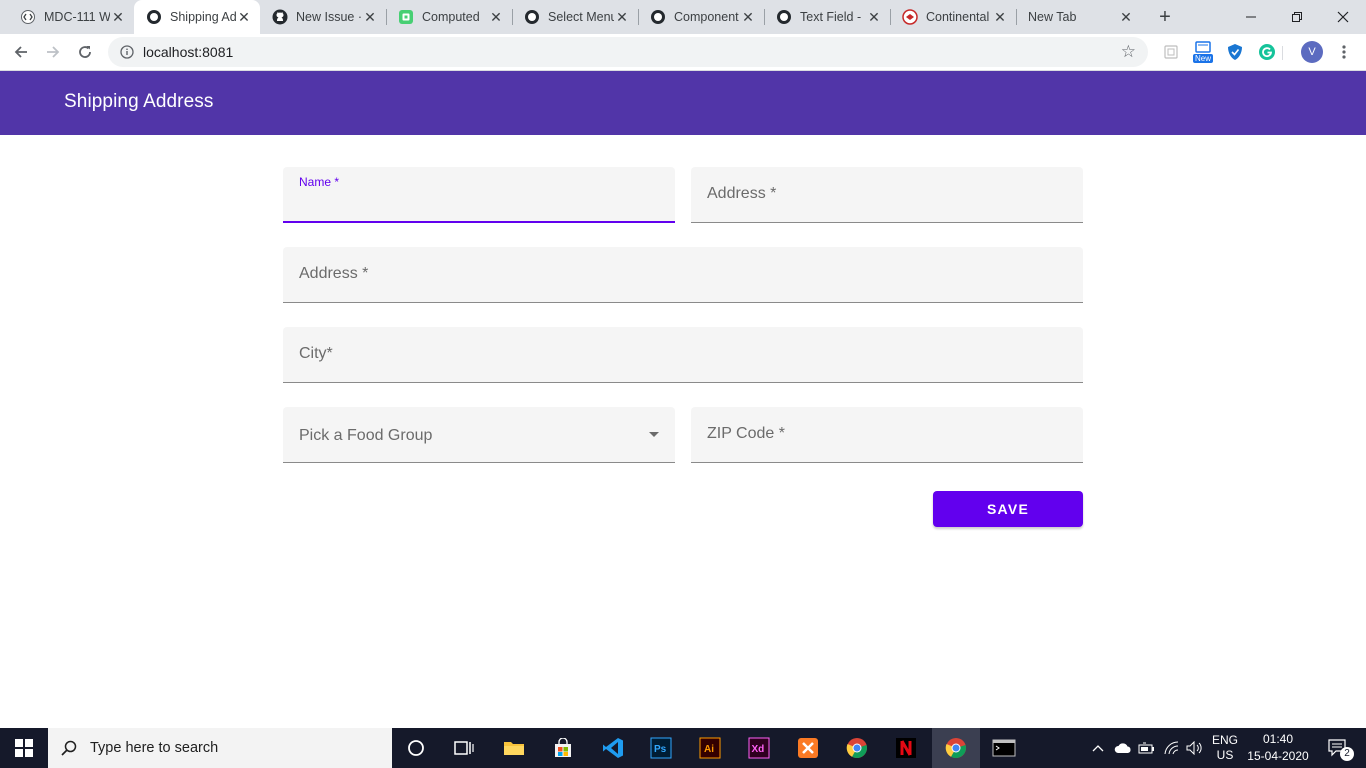 The width and height of the screenshot is (1366, 768). Describe the element at coordinates (1278, 739) in the screenshot. I see `clock-time: 01:40` at that location.